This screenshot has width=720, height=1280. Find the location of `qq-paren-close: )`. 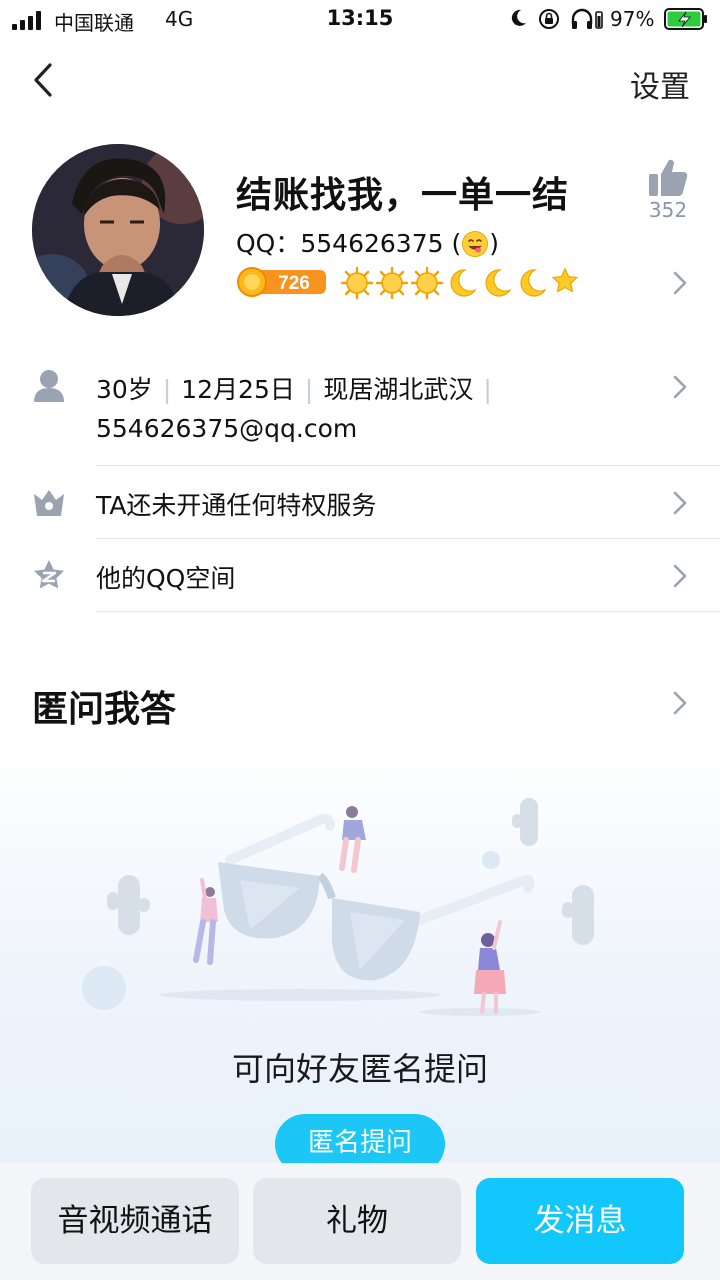

qq-paren-close: ) is located at coordinates (494, 243).